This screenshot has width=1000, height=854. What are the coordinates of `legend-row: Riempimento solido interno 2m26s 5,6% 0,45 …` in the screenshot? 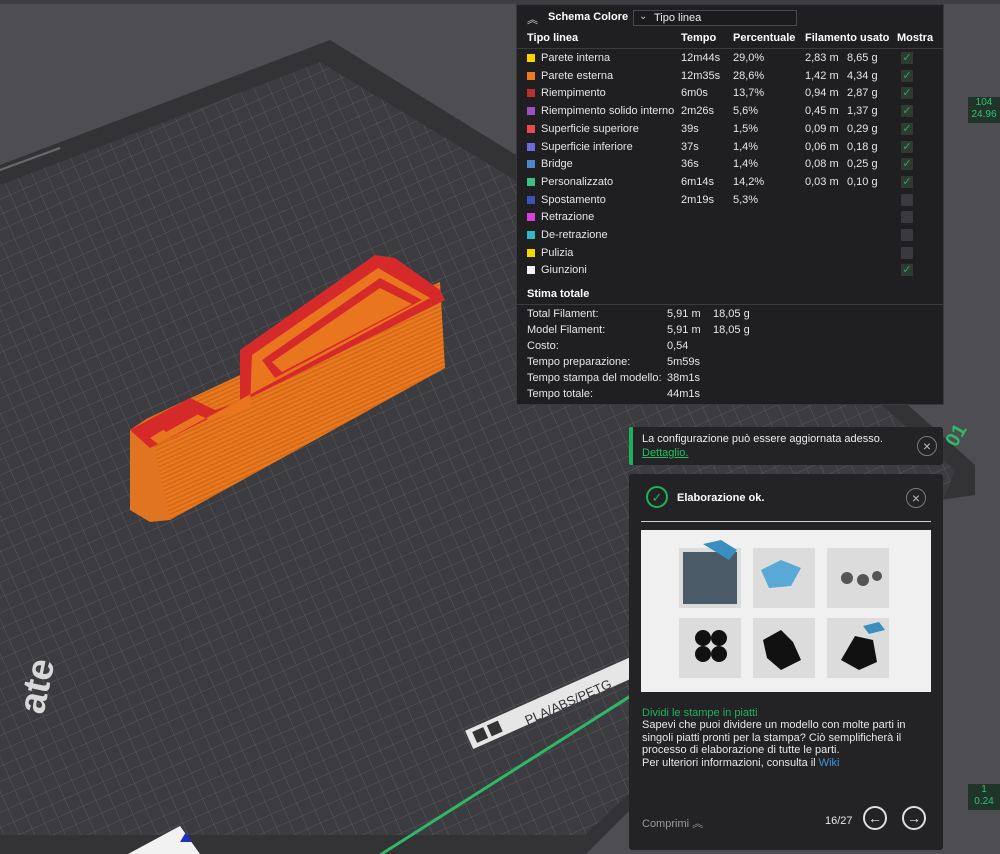 It's located at (730, 111).